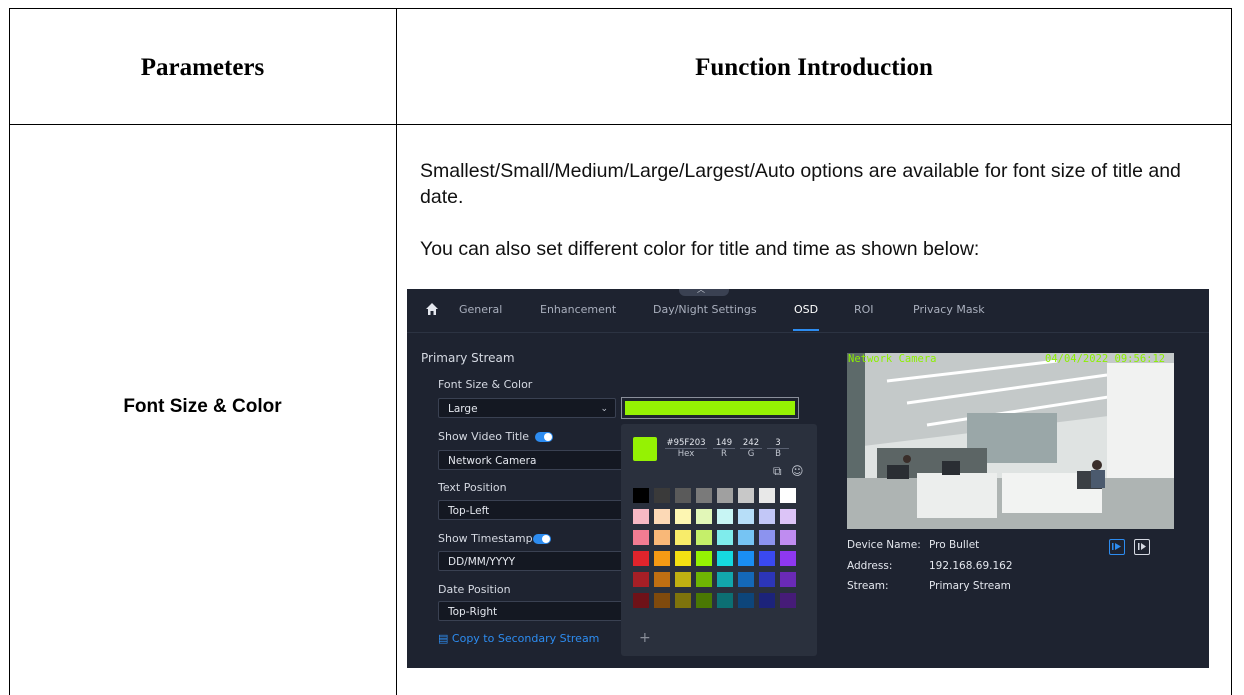  I want to click on show-timestamp-label: Show Timestamp, so click(485, 538).